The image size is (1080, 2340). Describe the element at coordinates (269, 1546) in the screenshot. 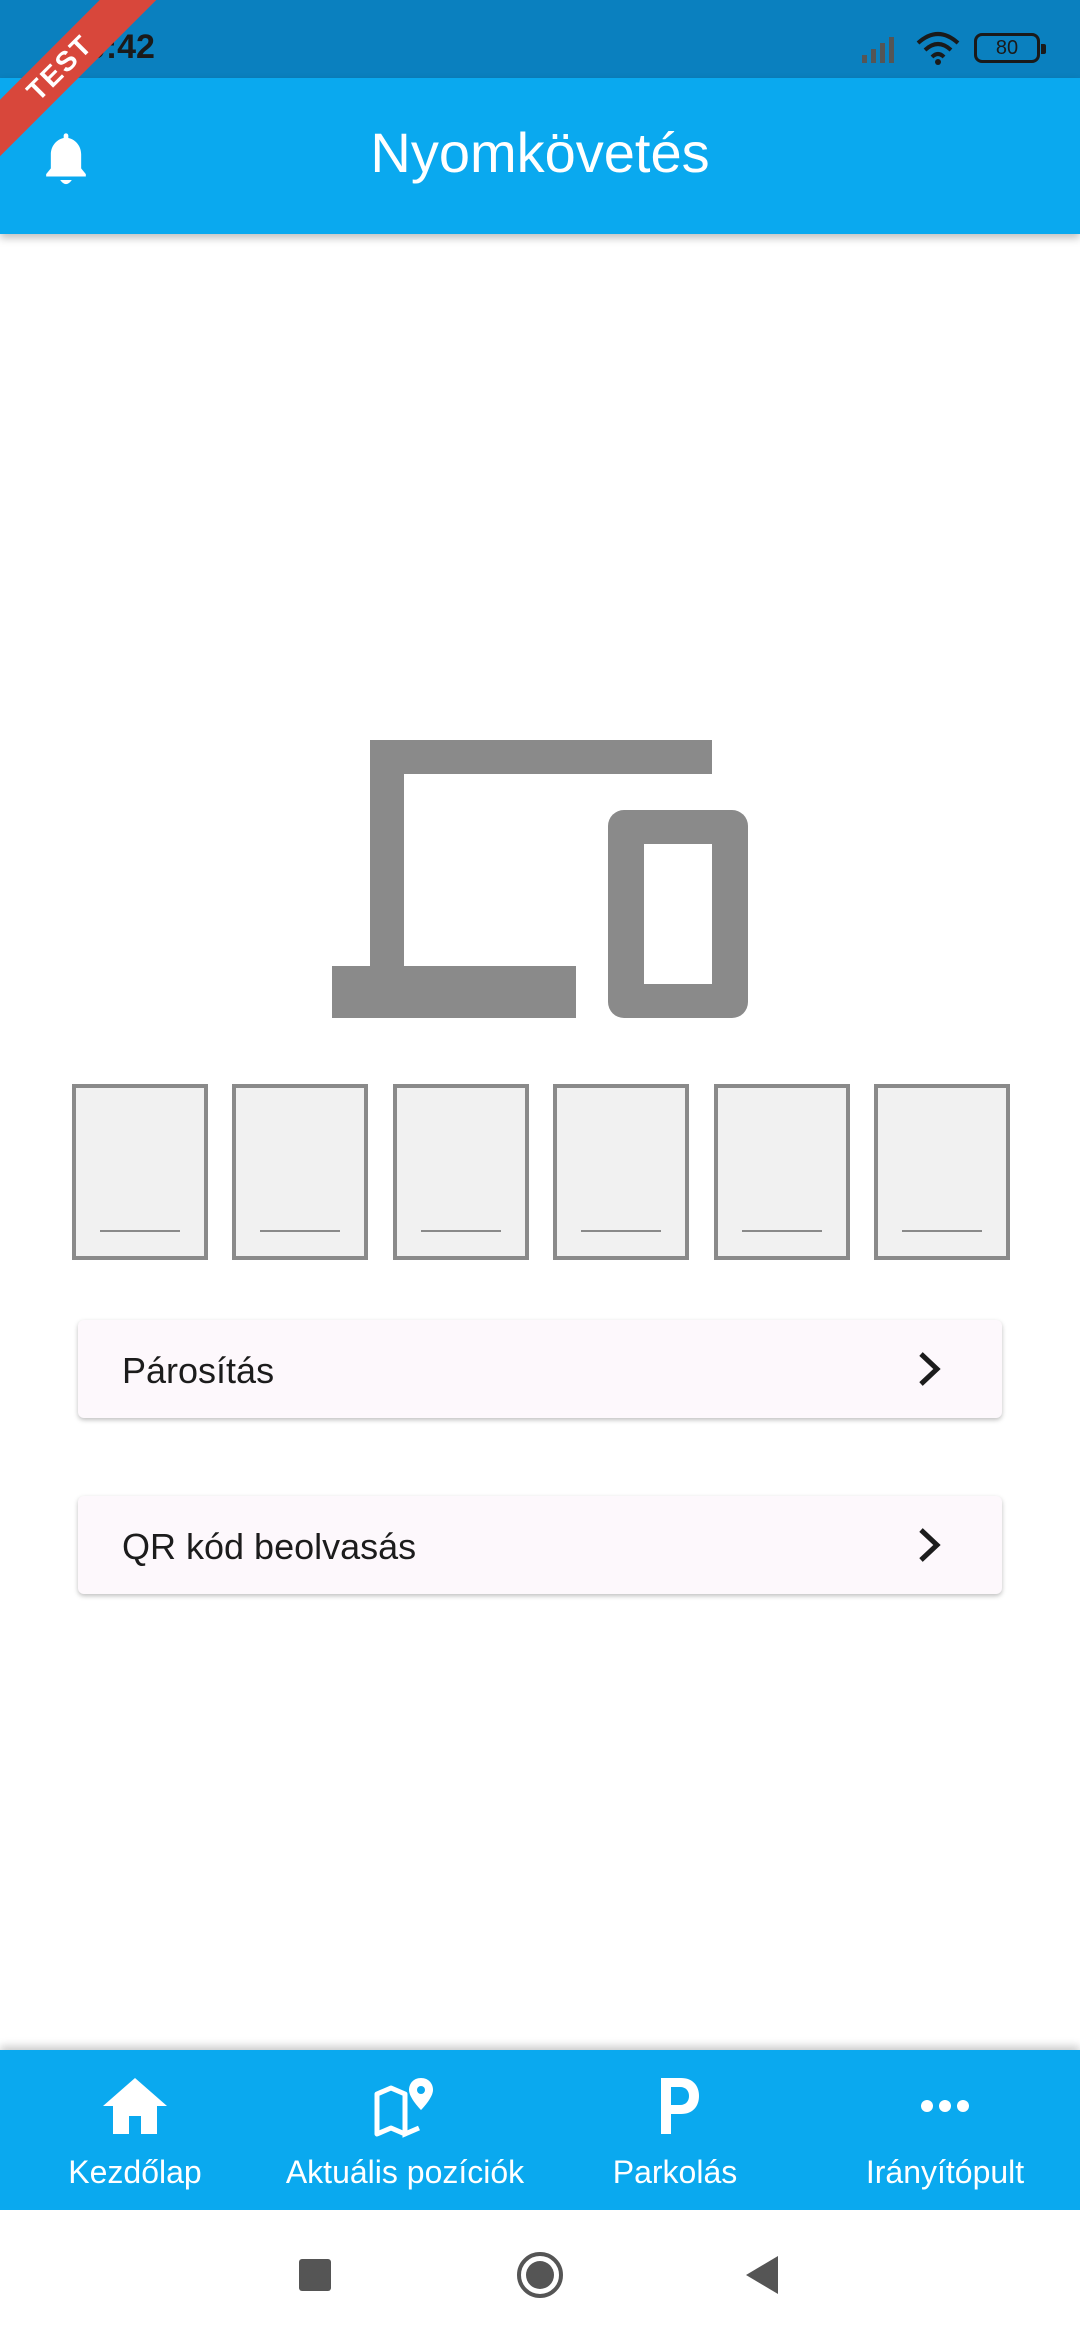

I see `qr-scan-button-label: QR kód beolvasás` at that location.